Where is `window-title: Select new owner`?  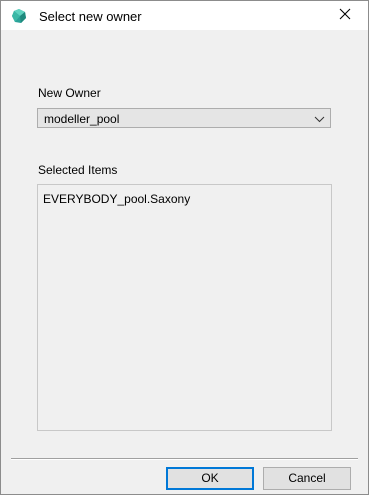
window-title: Select new owner is located at coordinates (90, 16).